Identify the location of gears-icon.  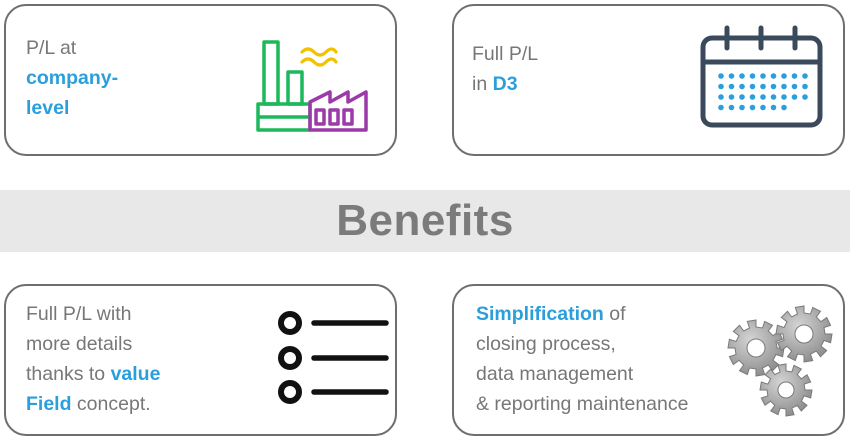
(780, 361).